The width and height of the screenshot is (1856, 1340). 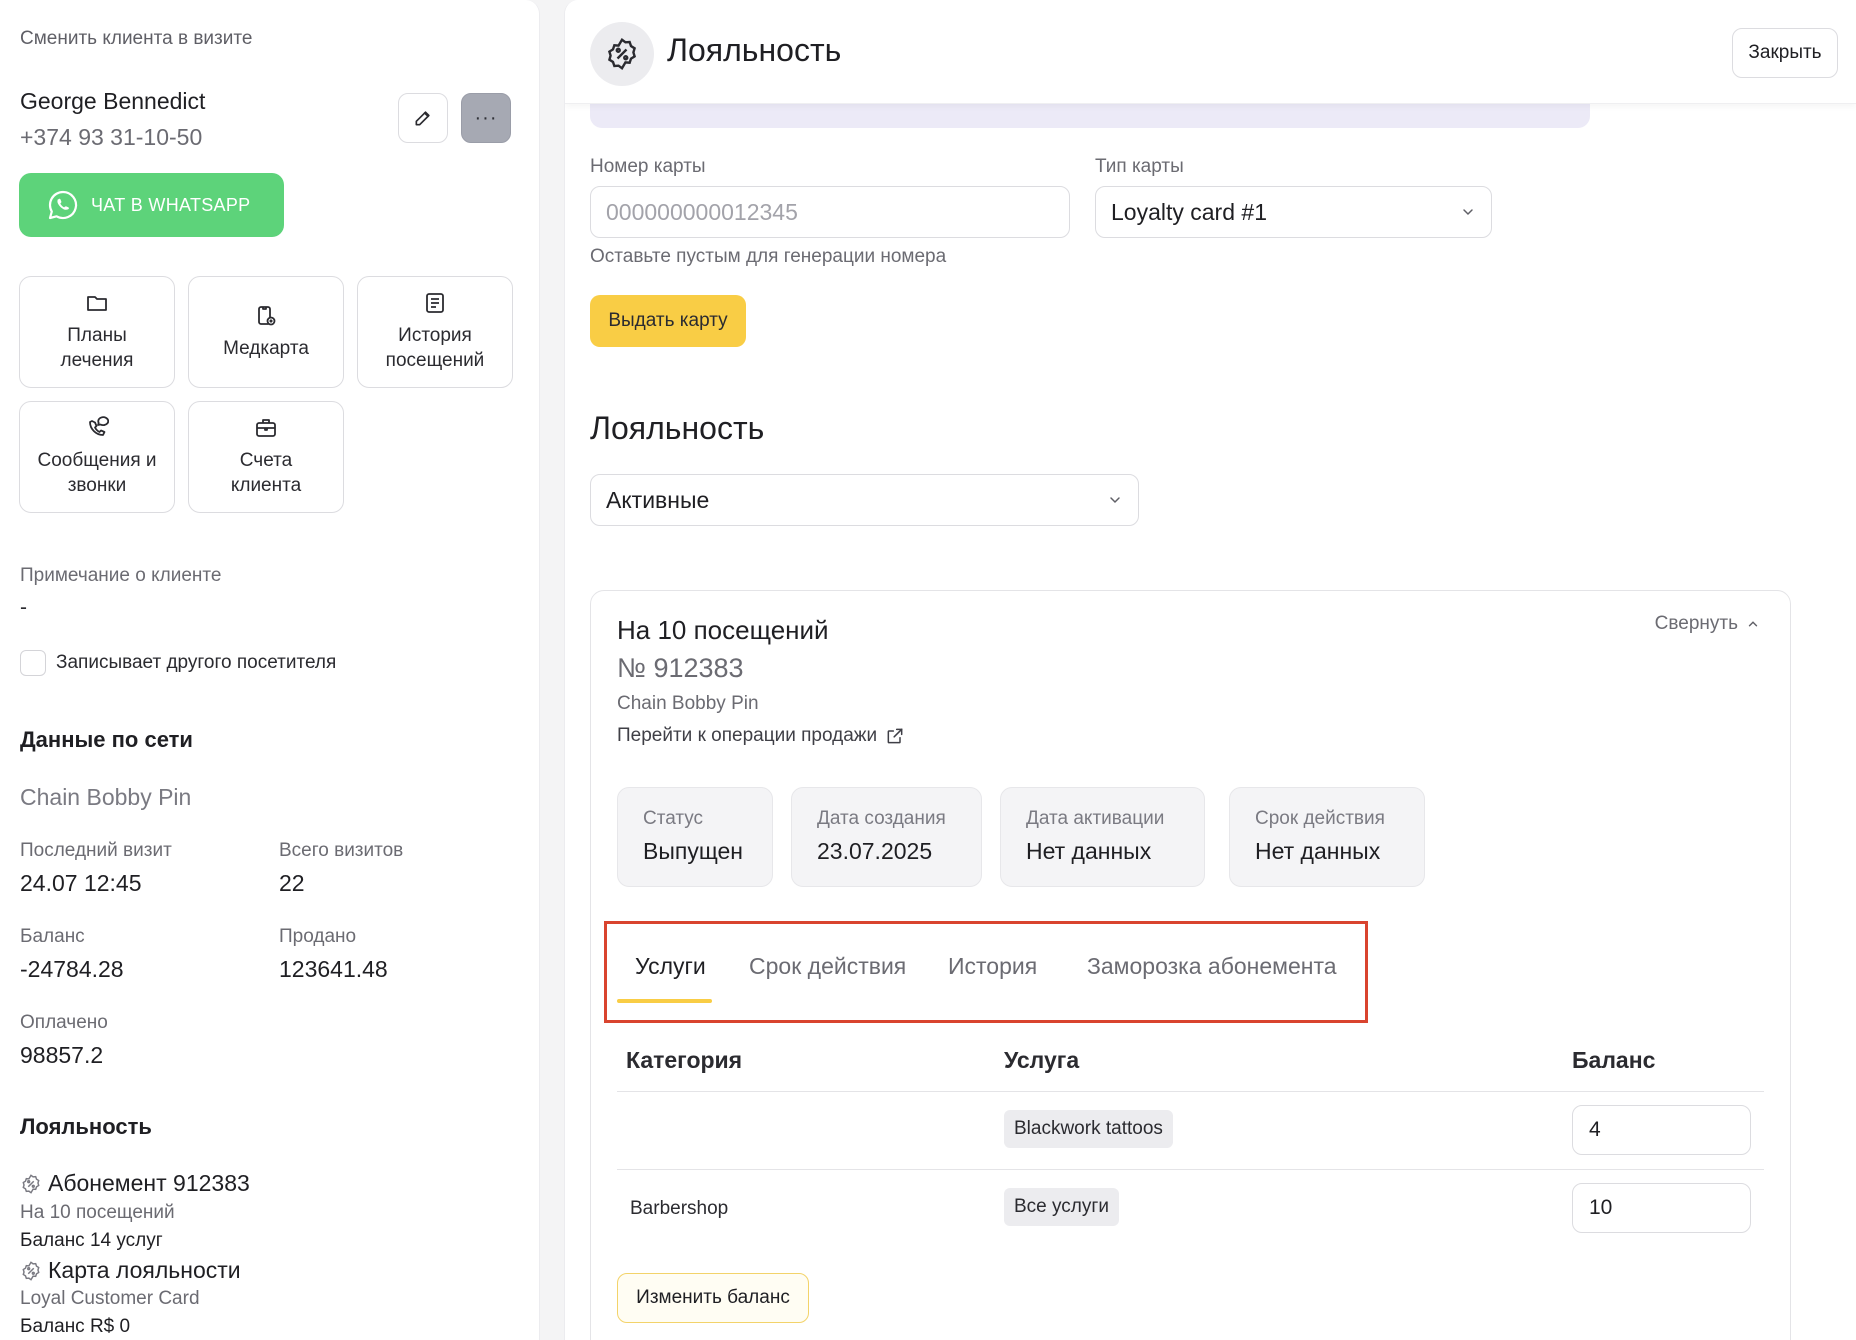 I want to click on last-visit-value: 24.07 12:45, so click(x=81, y=883).